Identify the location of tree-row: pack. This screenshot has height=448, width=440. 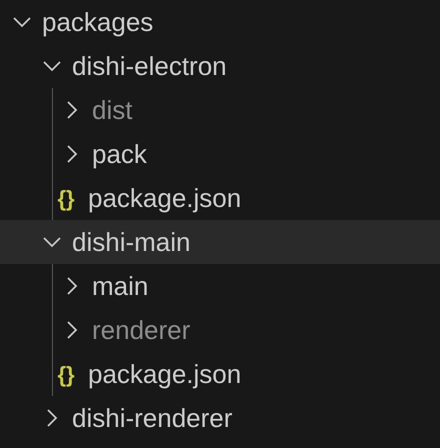
(220, 154).